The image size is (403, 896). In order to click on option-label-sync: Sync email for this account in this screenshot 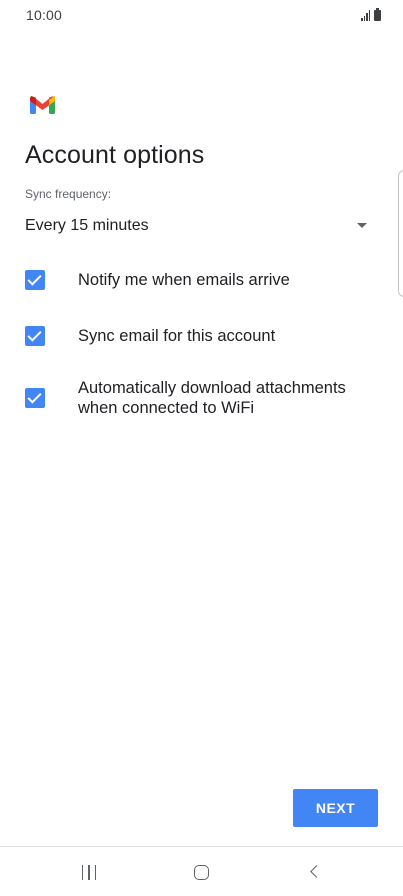, I will do `click(177, 336)`.